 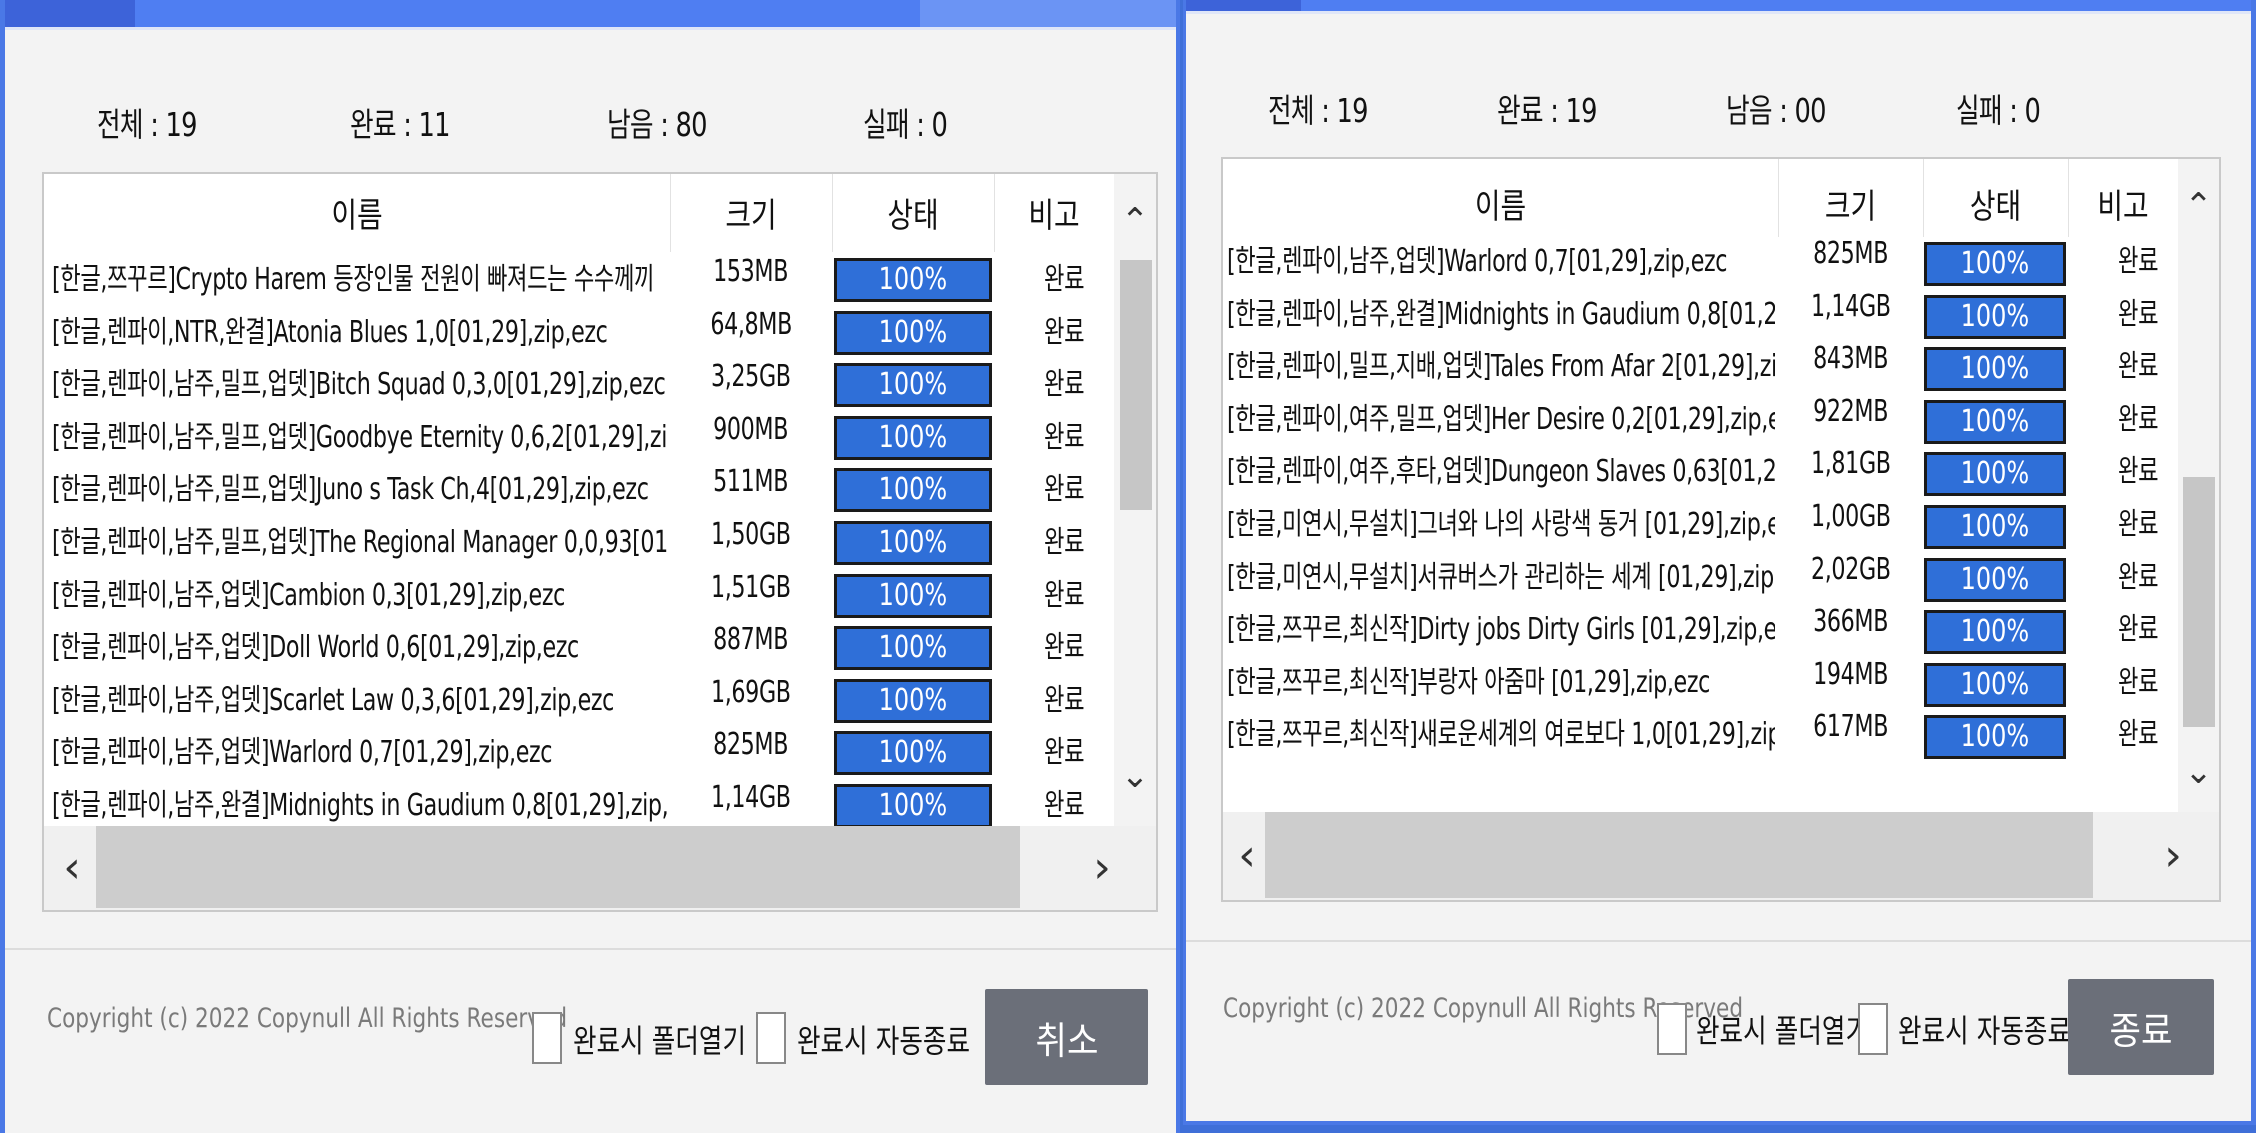 I want to click on file-size: 617MB, so click(x=1850, y=727).